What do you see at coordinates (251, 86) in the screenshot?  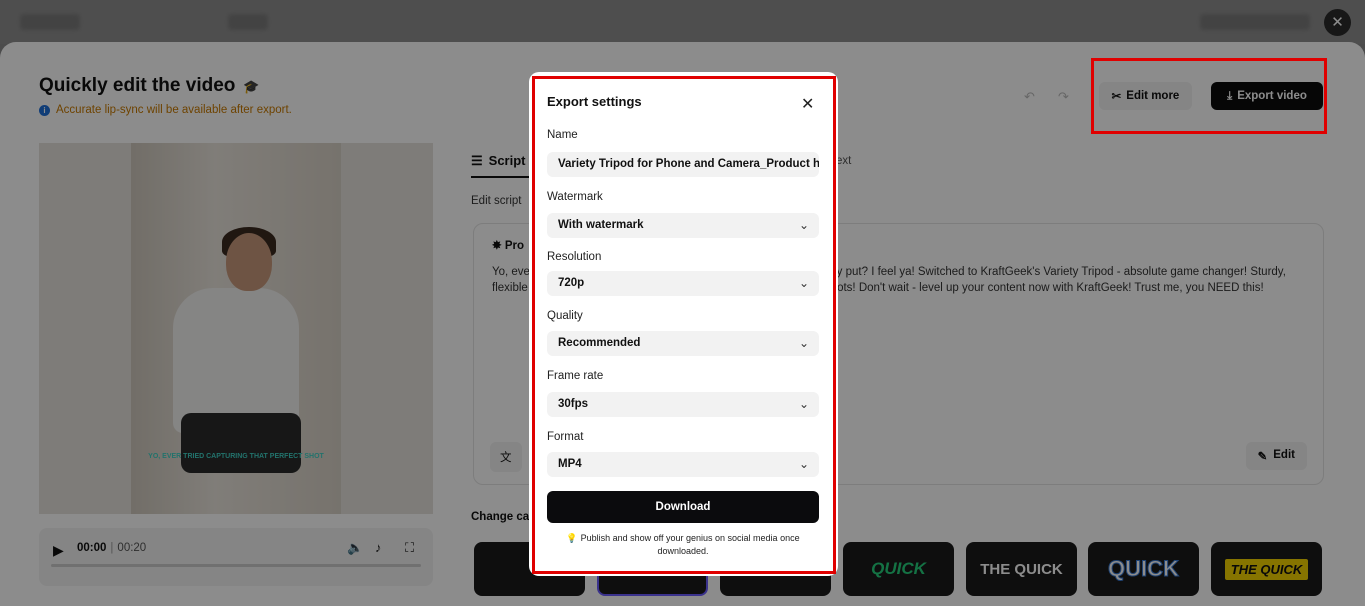 I see `graduation-cap-icon: 🎓` at bounding box center [251, 86].